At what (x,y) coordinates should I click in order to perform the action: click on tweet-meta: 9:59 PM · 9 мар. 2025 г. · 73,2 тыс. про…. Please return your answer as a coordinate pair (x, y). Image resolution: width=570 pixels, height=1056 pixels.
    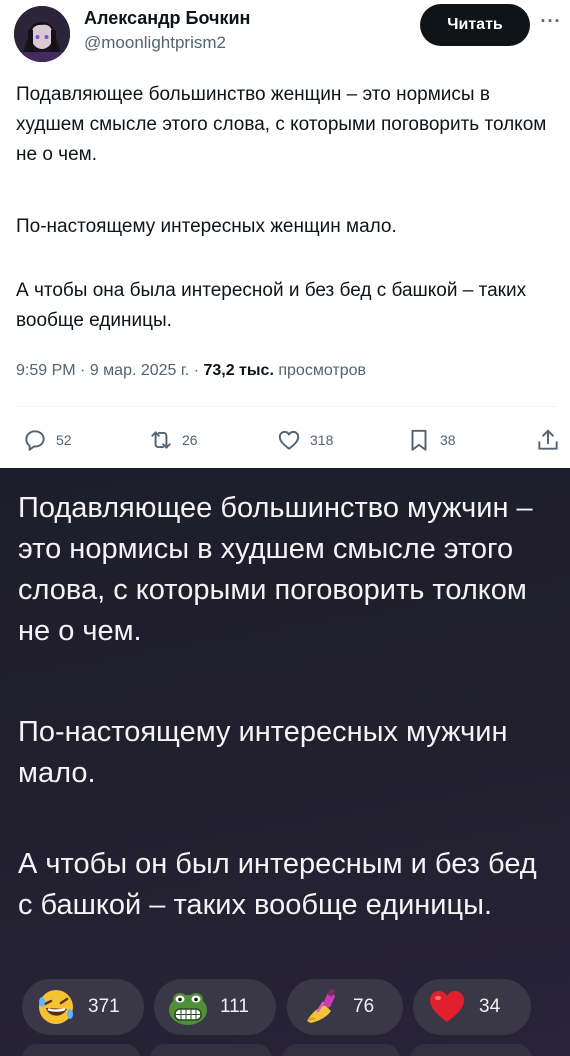
    Looking at the image, I should click on (191, 371).